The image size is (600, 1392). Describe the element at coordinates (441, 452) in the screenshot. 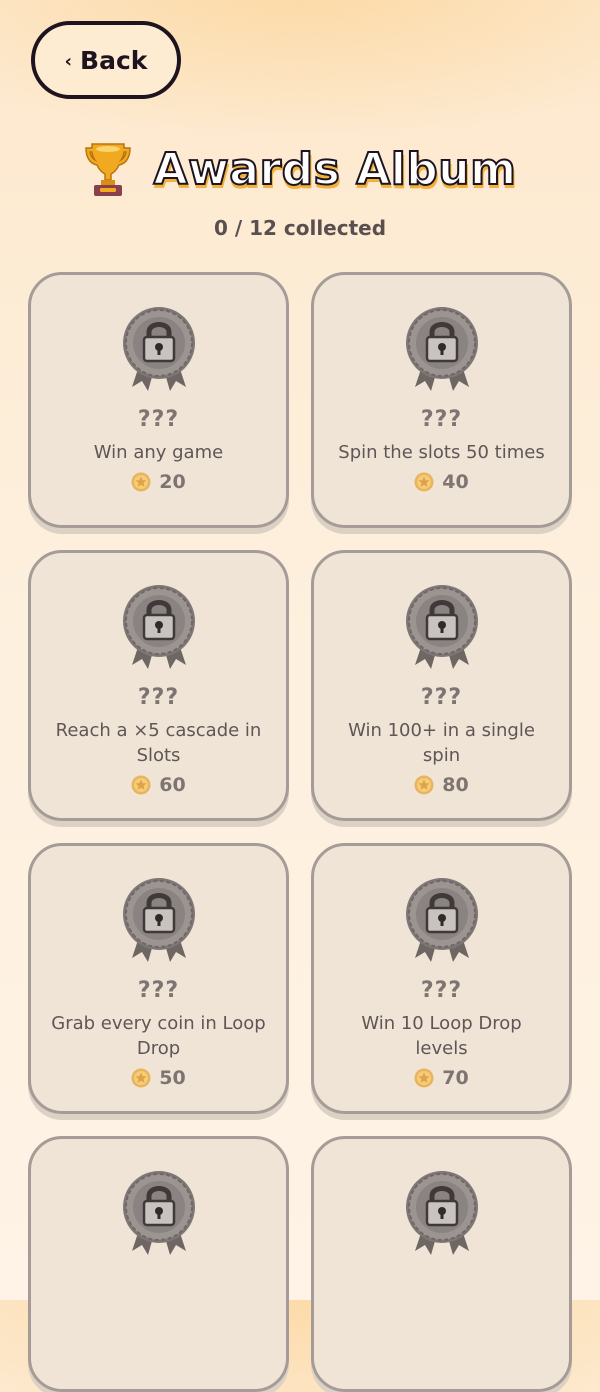

I see `award-description: Spin the slots 50 times` at that location.